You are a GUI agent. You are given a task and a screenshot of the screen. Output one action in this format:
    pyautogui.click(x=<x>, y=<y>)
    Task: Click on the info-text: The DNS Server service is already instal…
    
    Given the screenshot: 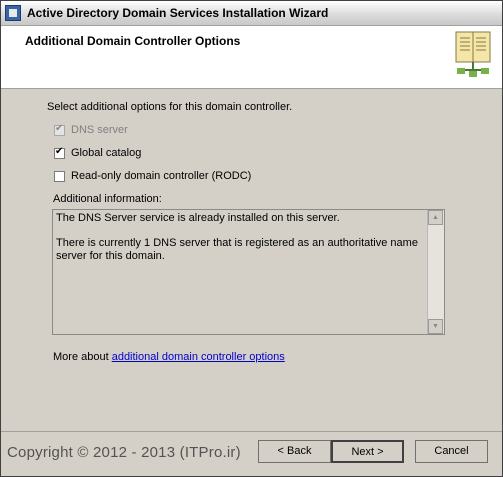 What is the action you would take?
    pyautogui.click(x=240, y=243)
    